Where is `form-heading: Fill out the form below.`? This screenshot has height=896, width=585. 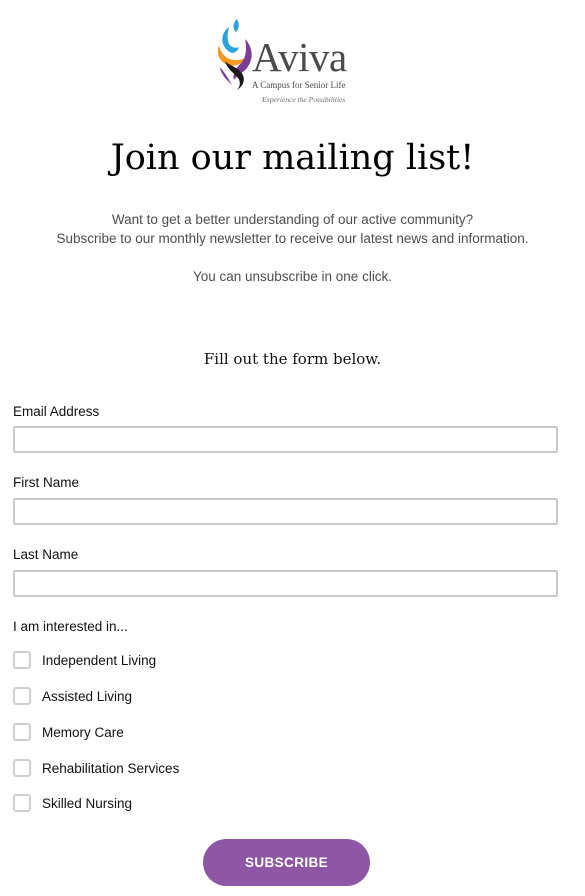
form-heading: Fill out the form below. is located at coordinates (292, 359).